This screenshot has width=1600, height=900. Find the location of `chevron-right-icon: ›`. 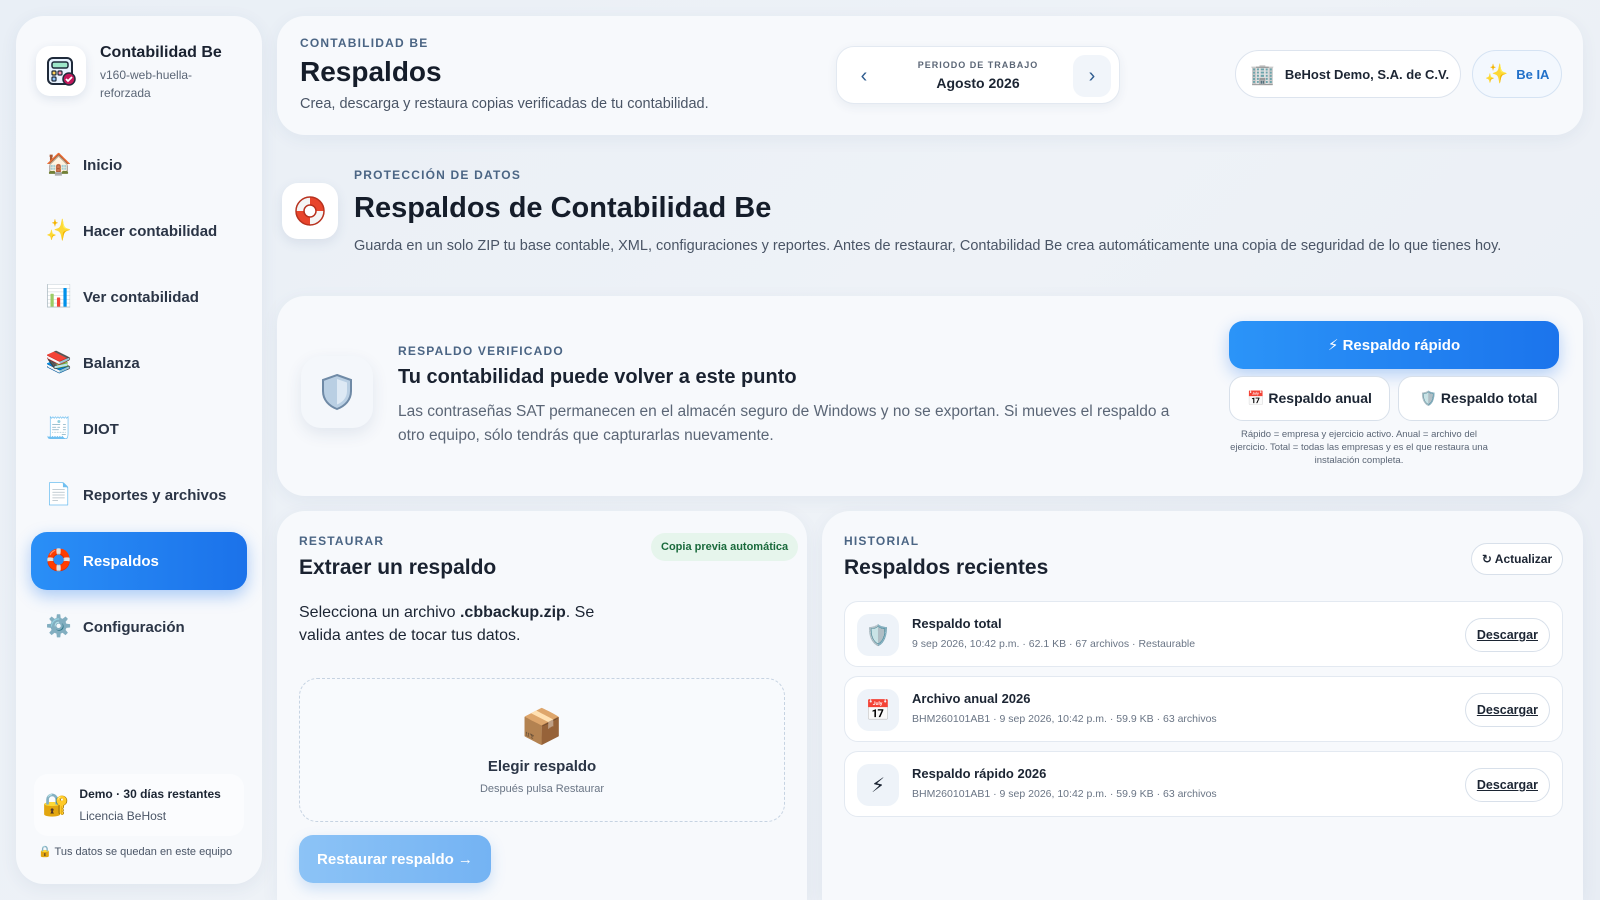

chevron-right-icon: › is located at coordinates (1092, 76).